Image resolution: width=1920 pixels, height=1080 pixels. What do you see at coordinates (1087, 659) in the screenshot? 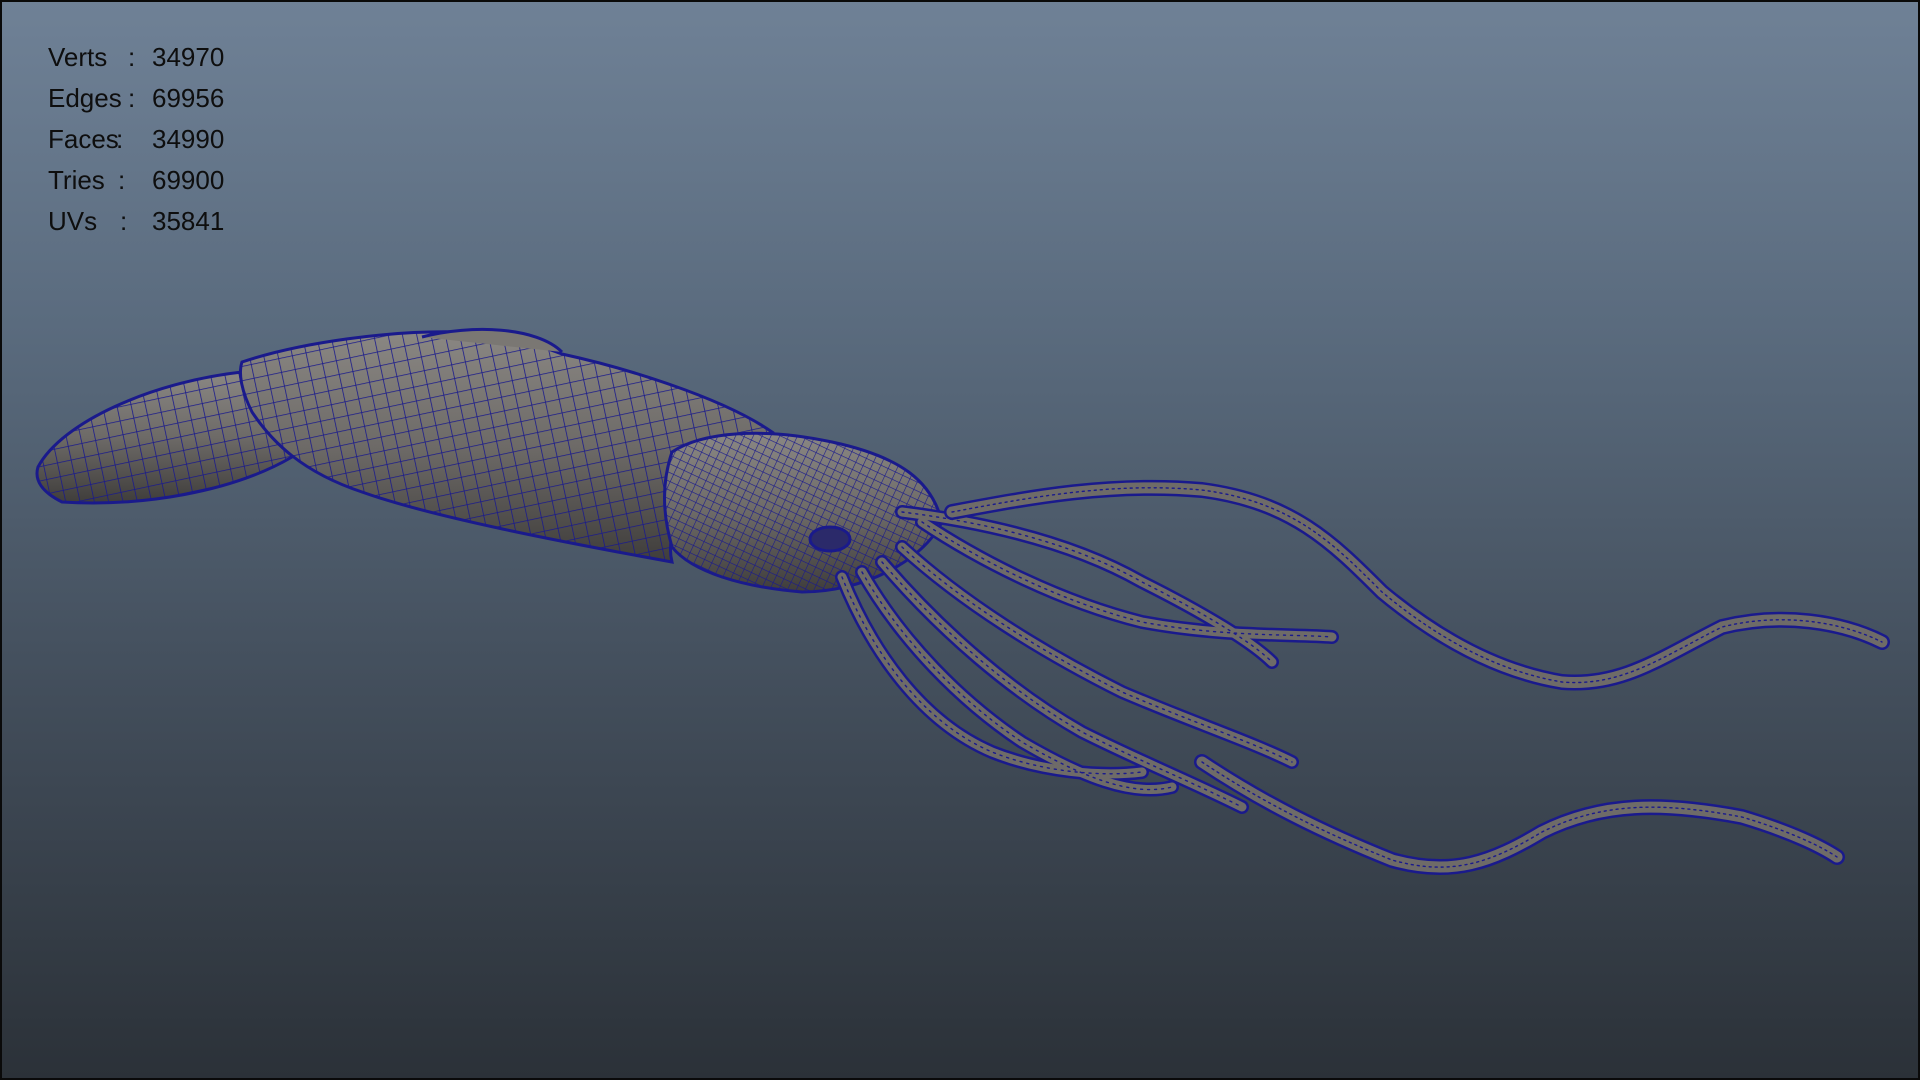
I see `squid-arms` at bounding box center [1087, 659].